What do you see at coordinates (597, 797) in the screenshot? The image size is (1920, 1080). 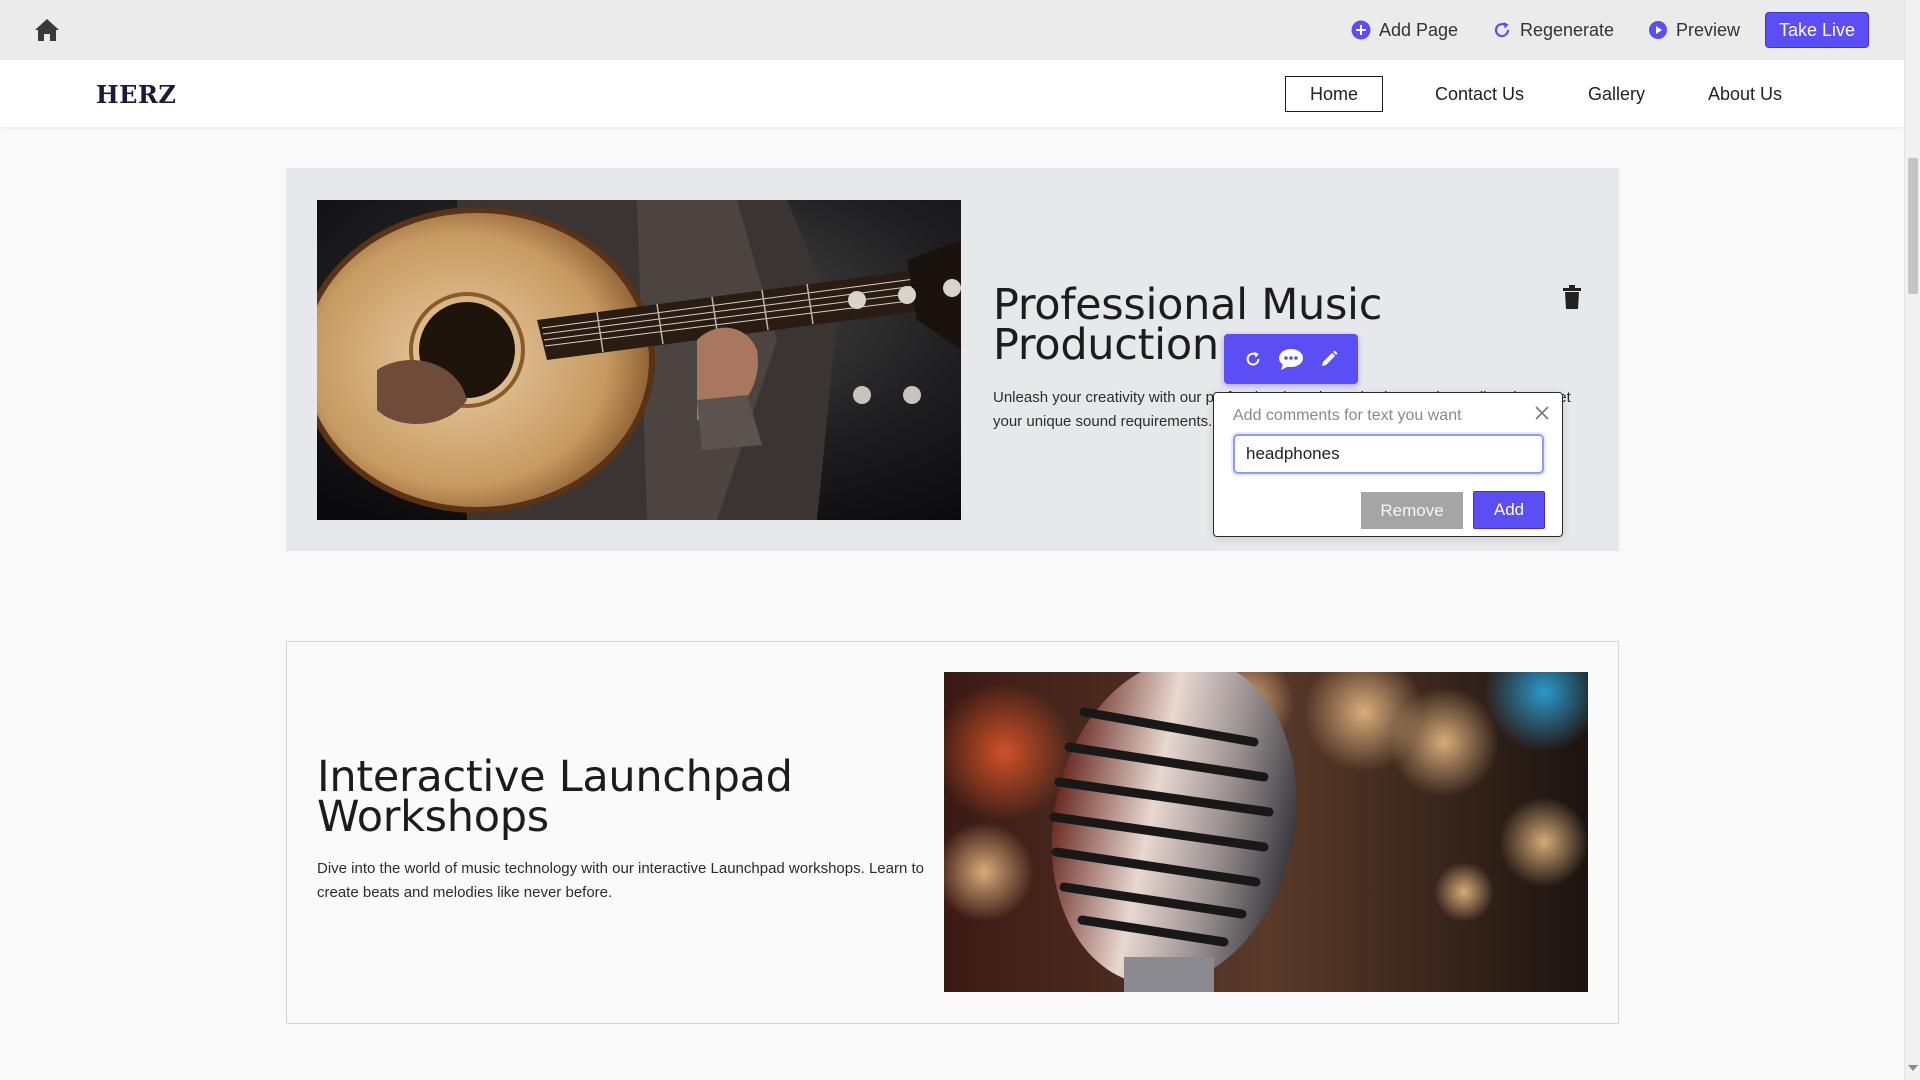 I see `section2-title: Interactive Launchpad Workshops` at bounding box center [597, 797].